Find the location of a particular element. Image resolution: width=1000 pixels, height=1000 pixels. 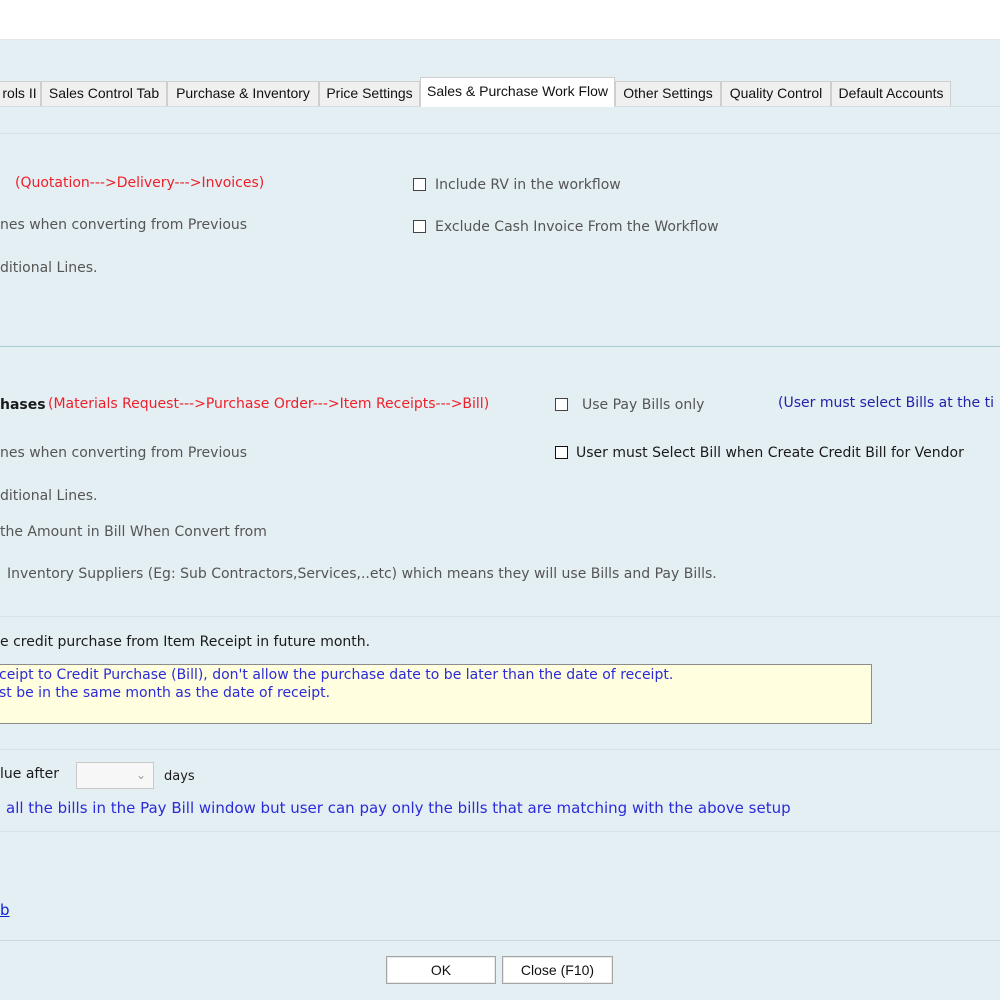

tab-other-settings: Other Settings is located at coordinates (668, 93).